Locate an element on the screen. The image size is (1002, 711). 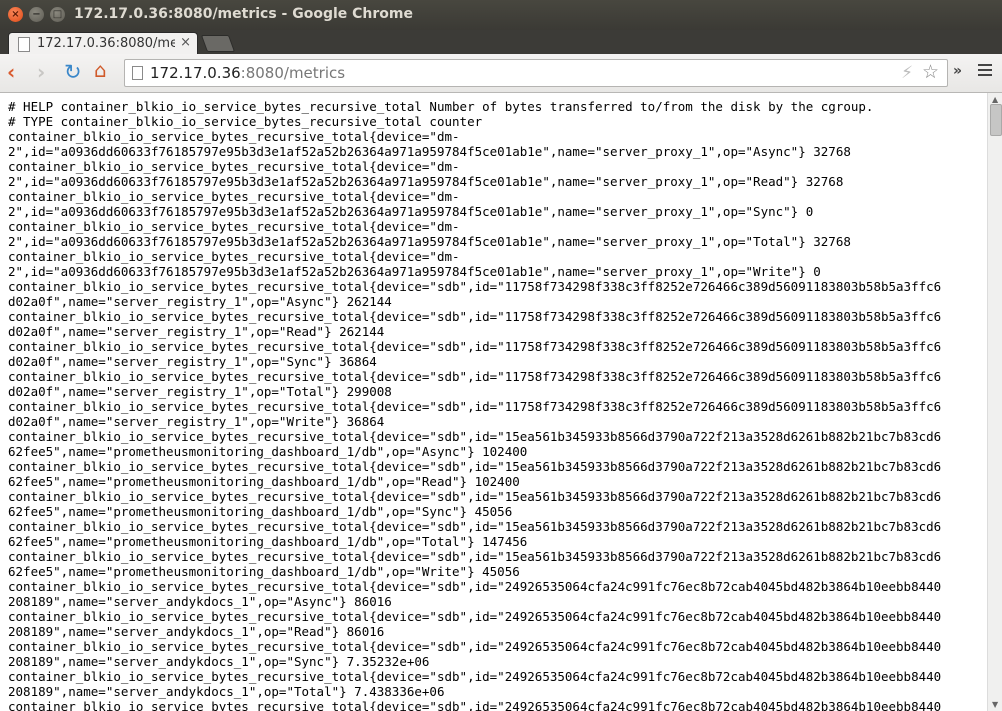
window-close-button: × is located at coordinates (15, 14).